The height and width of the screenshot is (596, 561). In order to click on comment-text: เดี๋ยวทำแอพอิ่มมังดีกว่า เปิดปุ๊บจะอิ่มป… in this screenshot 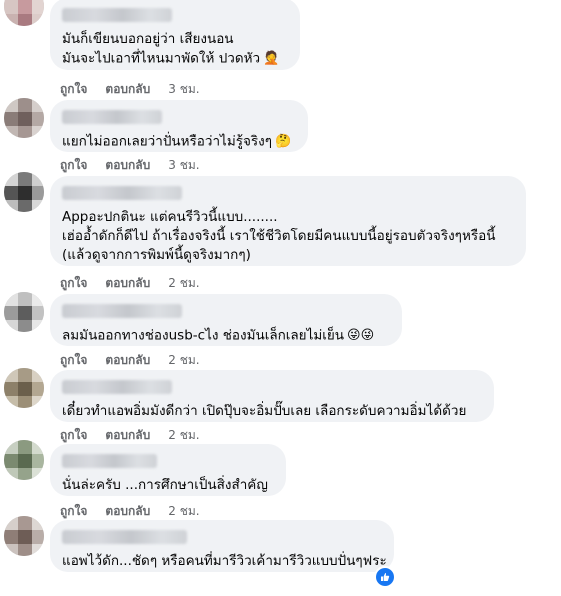, I will do `click(264, 411)`.